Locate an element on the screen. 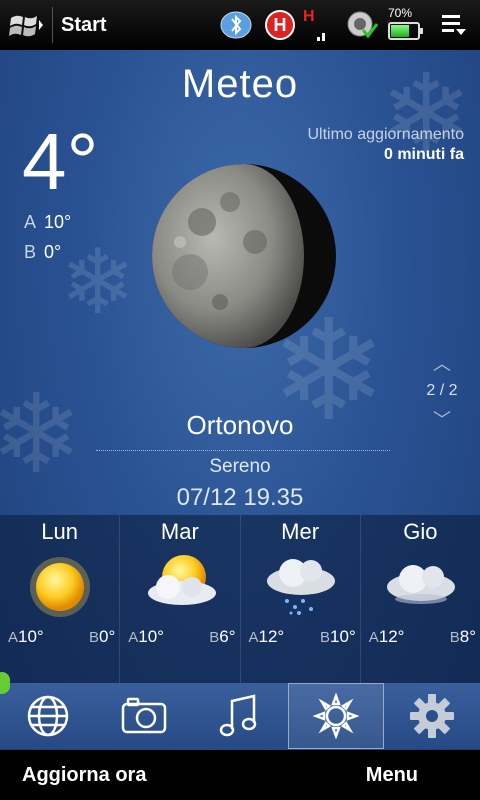  last-update-value: 0 minuti fa is located at coordinates (423, 154).